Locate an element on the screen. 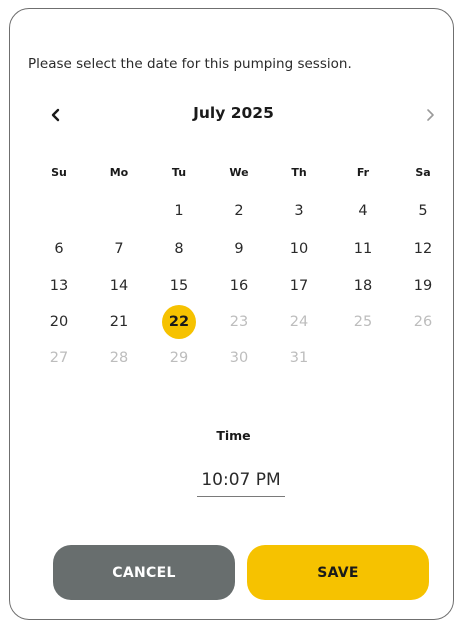  weekday-header-row: Su Mo Tu We Th Fr Sa is located at coordinates (233, 175).